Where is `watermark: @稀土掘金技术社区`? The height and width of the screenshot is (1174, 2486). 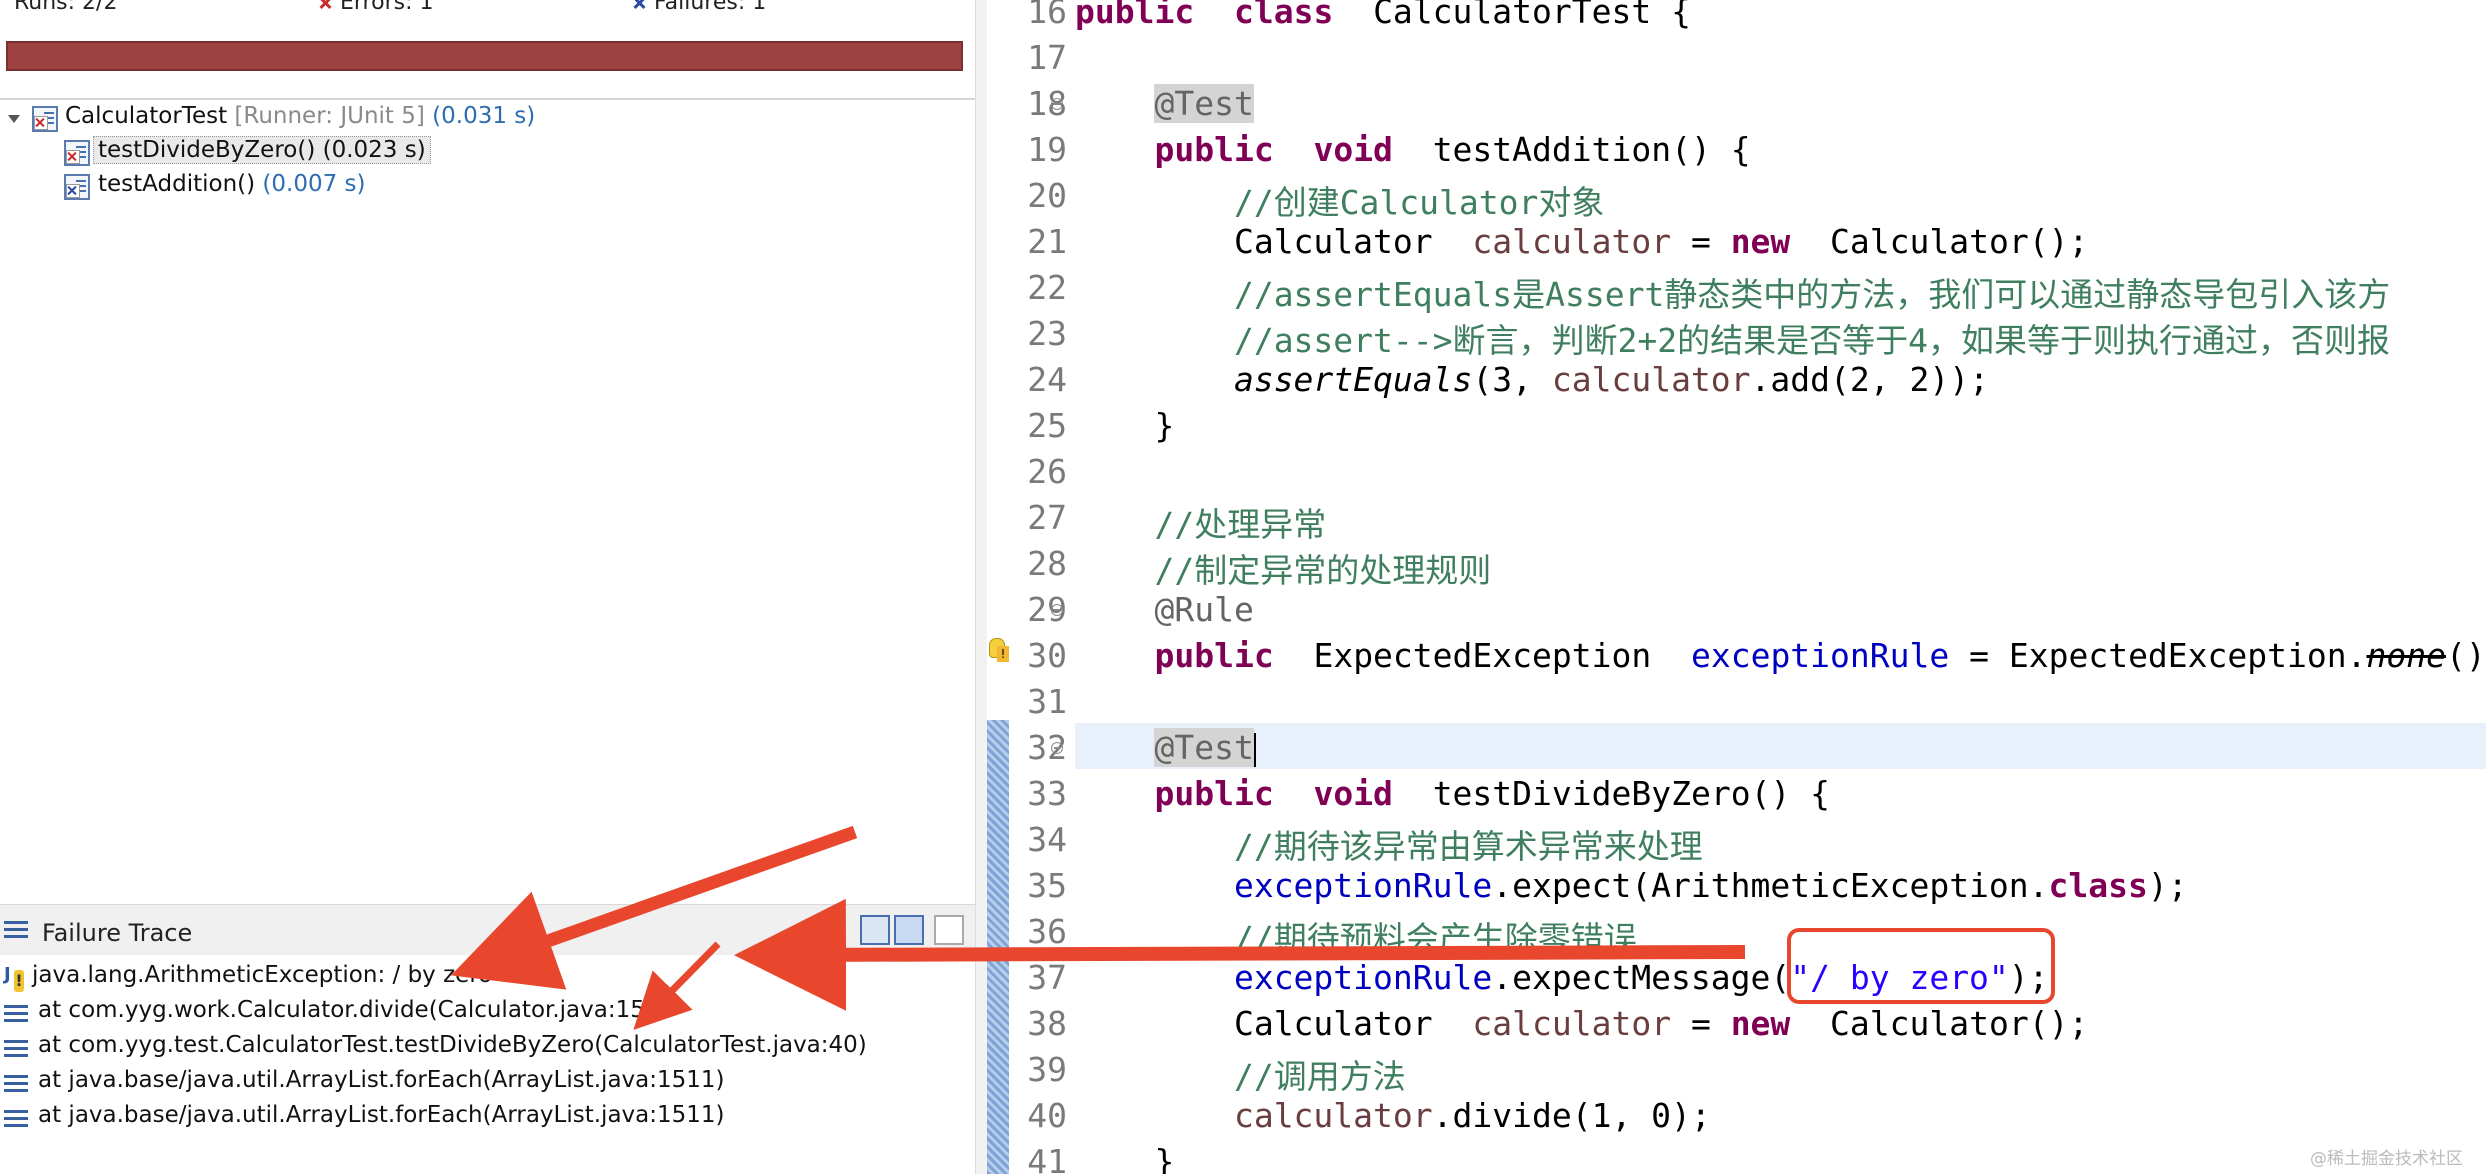 watermark: @稀土掘金技术社区 is located at coordinates (2386, 1159).